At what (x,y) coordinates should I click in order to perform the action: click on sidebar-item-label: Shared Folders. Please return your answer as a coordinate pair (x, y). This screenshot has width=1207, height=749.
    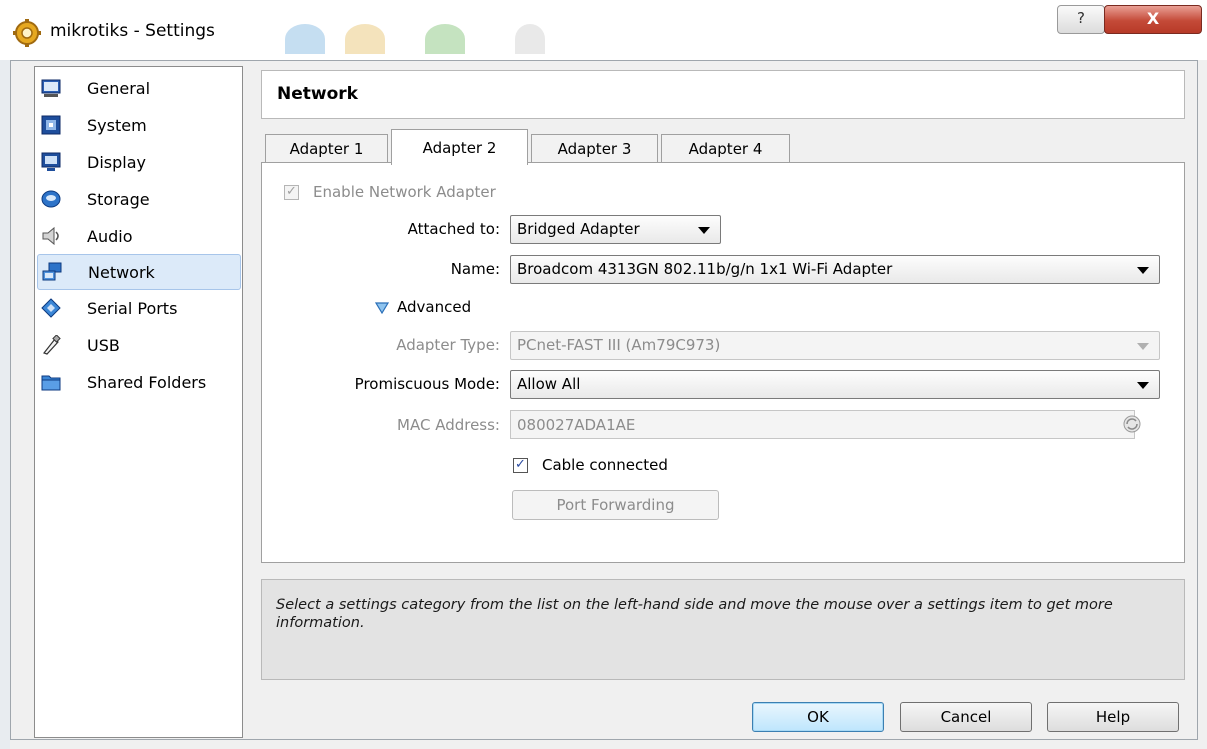
    Looking at the image, I should click on (147, 382).